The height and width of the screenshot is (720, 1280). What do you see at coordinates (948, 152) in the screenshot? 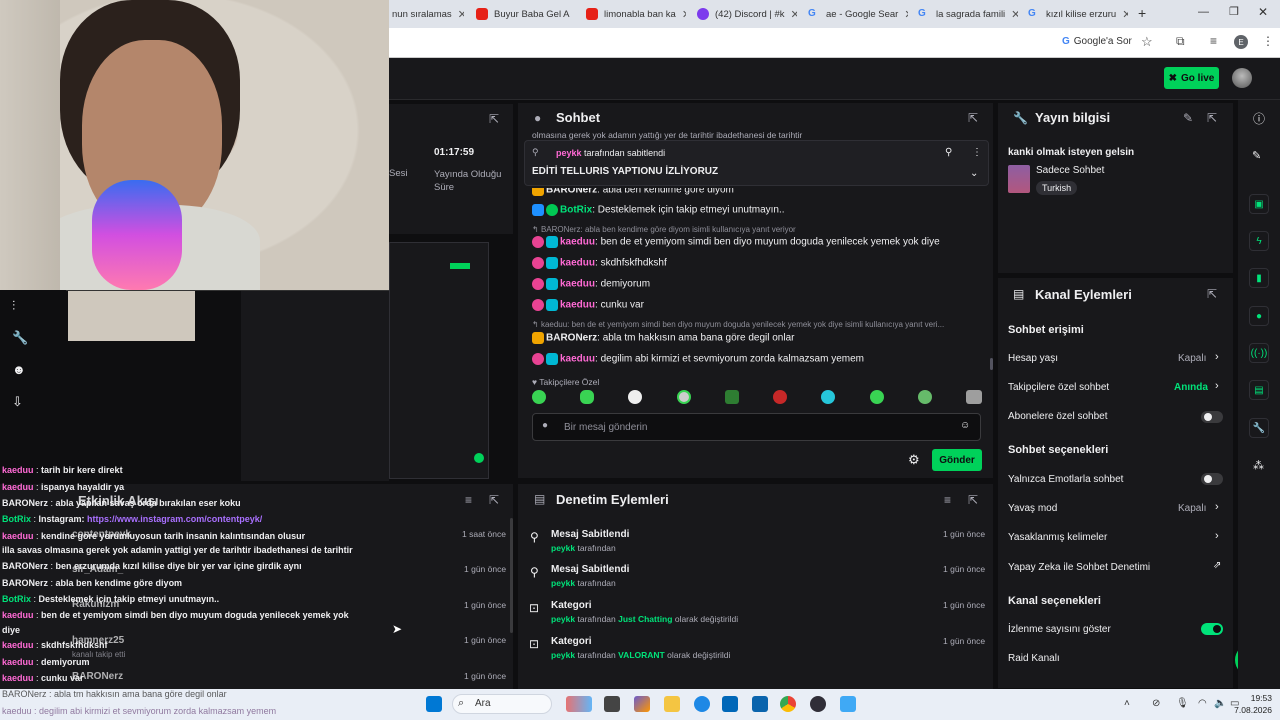
I see `unpin-icon: ⚲` at bounding box center [948, 152].